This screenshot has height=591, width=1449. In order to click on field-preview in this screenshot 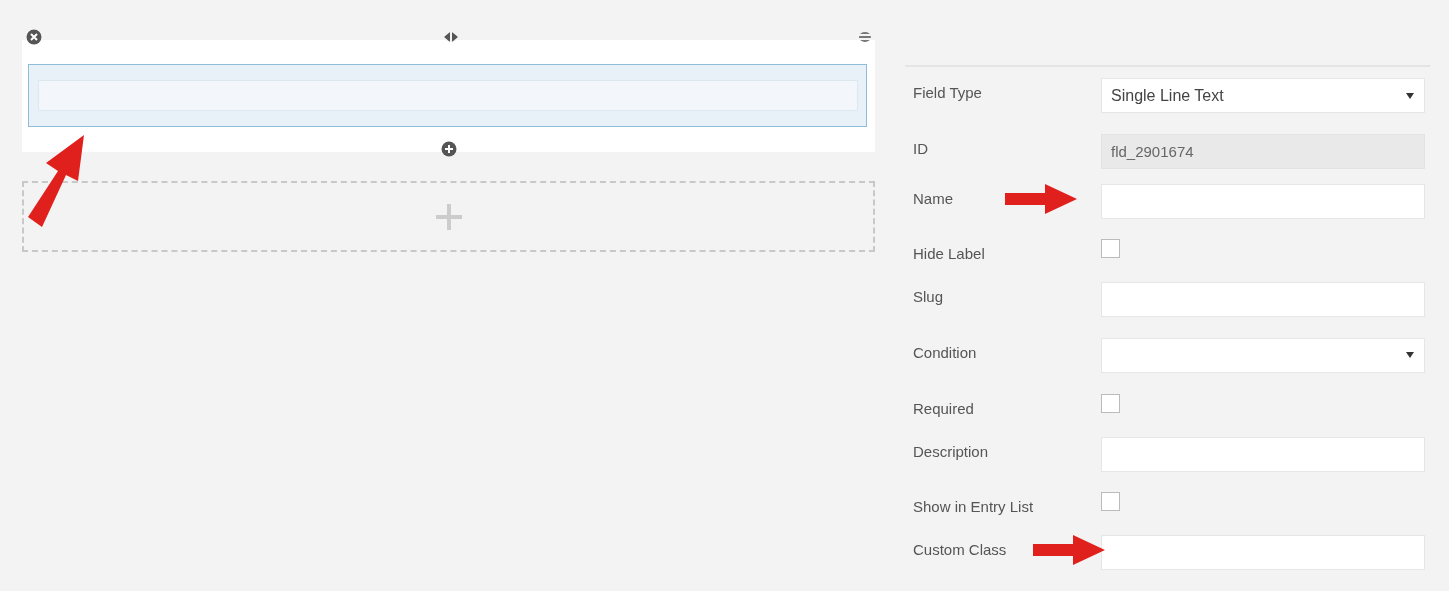, I will do `click(447, 95)`.